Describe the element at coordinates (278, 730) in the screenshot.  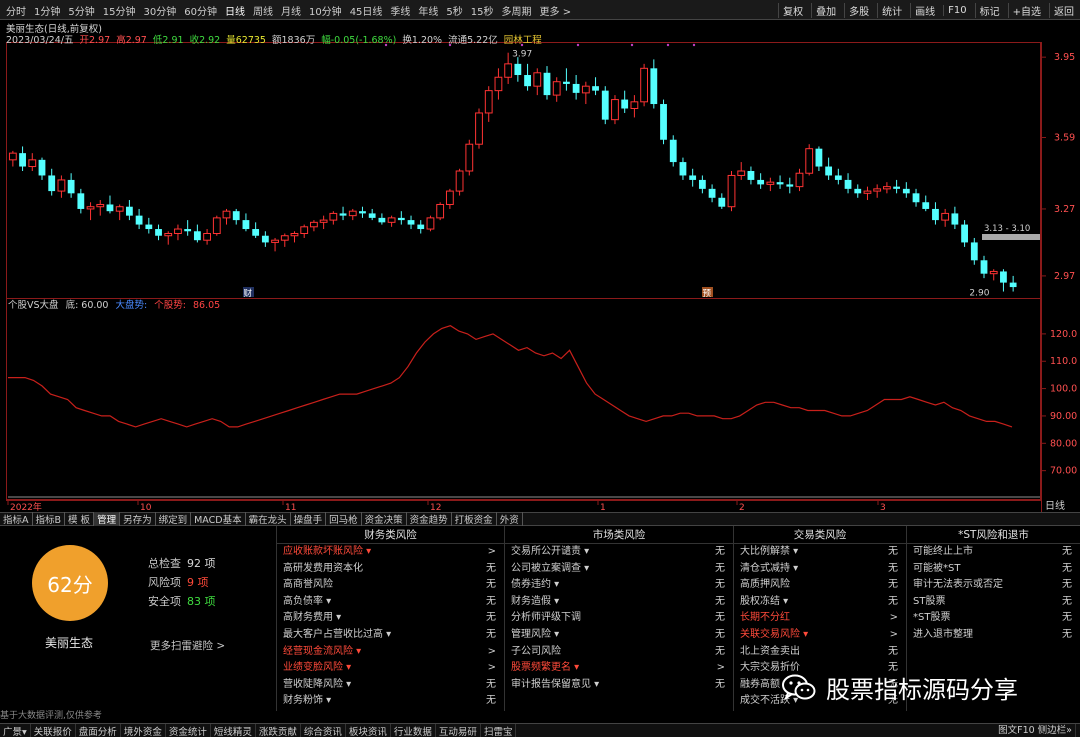
I see `status-tab-6: 涨跌贡献` at that location.